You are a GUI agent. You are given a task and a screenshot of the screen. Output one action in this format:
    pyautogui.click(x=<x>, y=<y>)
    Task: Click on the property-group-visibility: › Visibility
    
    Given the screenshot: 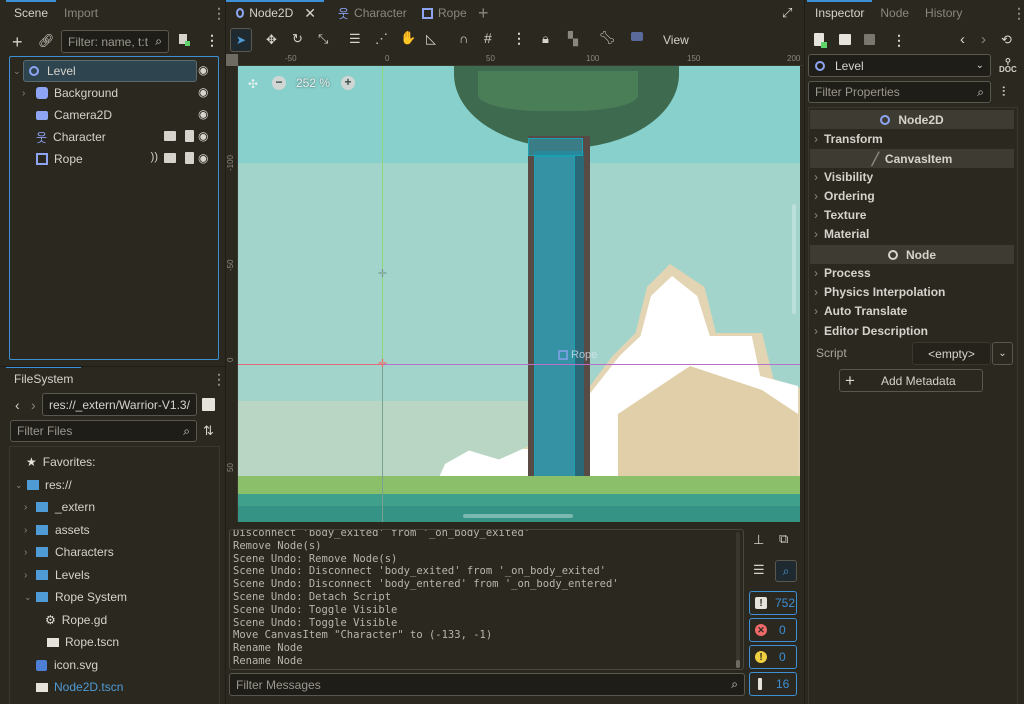 What is the action you would take?
    pyautogui.click(x=843, y=176)
    